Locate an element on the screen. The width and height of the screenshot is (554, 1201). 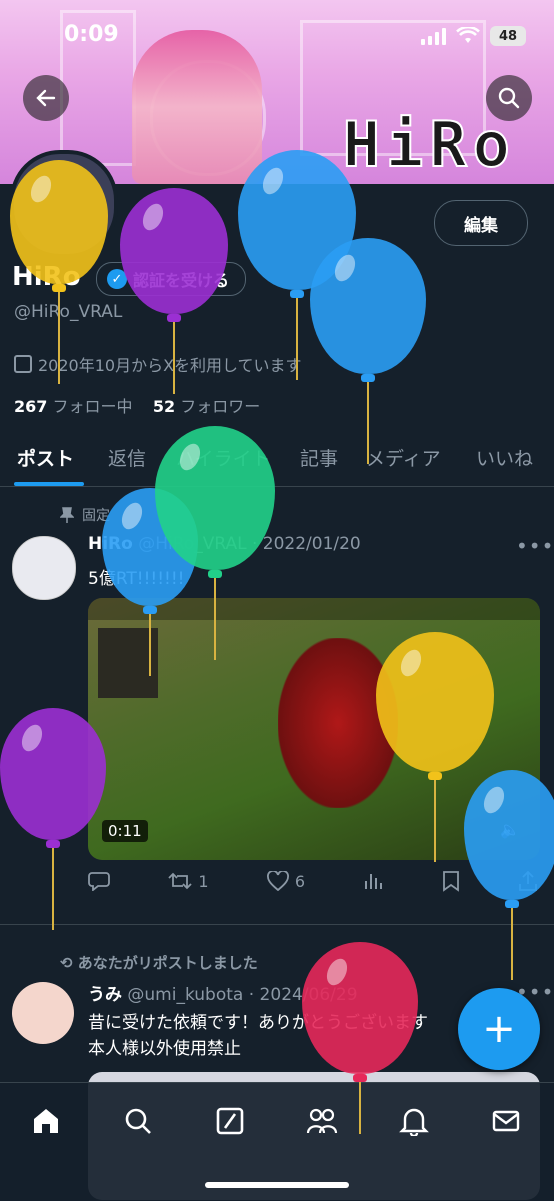
verified-badge-icon: ✓ is located at coordinates (117, 279).